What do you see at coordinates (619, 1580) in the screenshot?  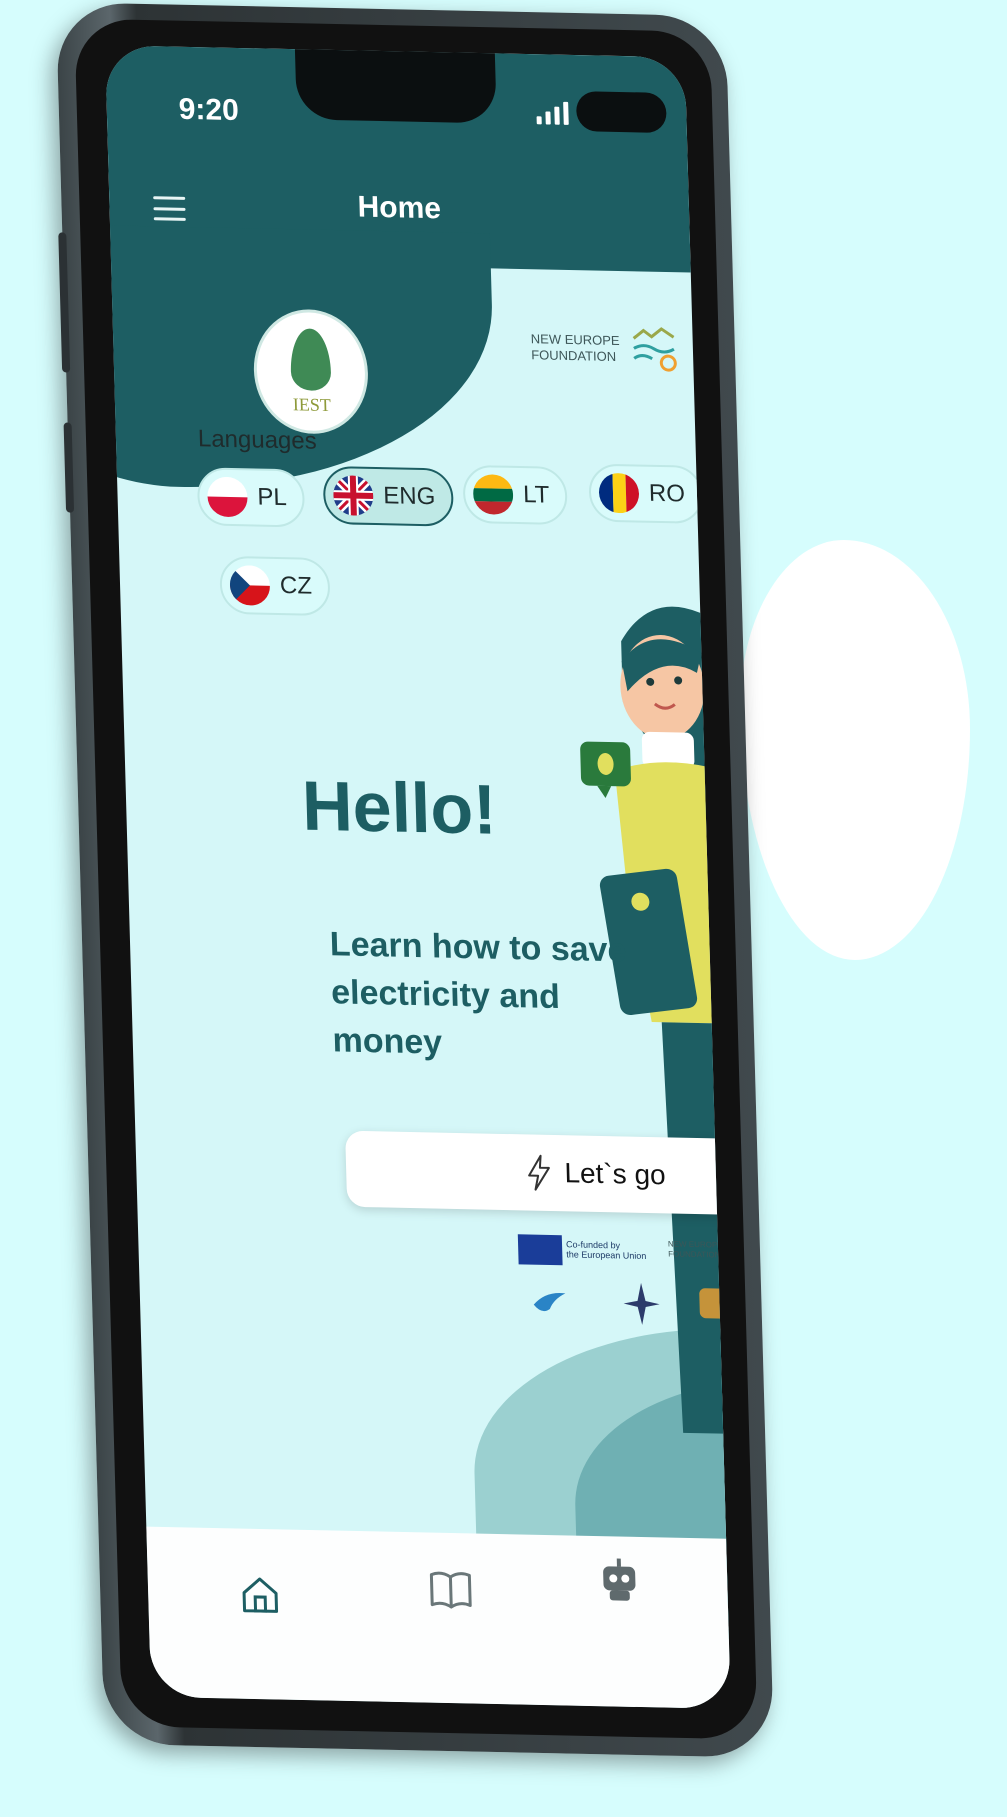 I see `robot-icon` at bounding box center [619, 1580].